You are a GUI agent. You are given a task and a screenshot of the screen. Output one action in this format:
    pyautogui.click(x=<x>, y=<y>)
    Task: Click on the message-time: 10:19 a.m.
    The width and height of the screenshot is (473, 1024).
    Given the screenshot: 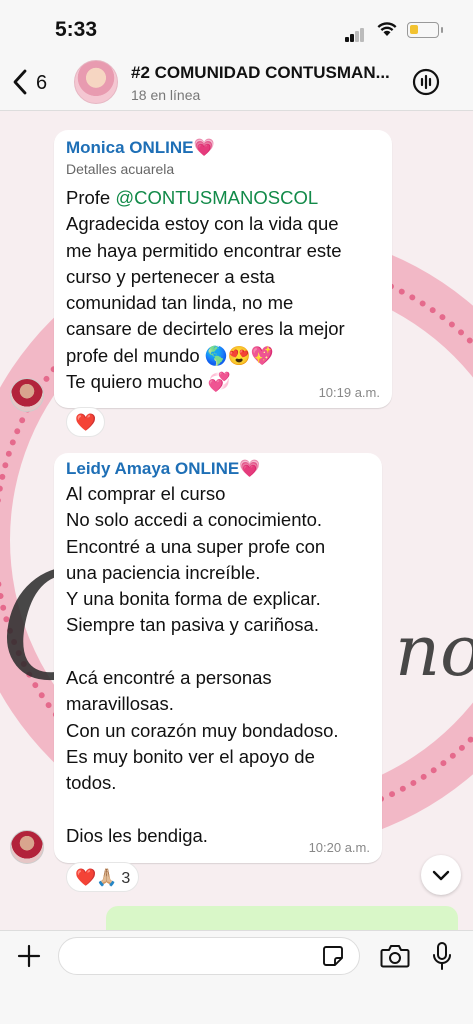 What is the action you would take?
    pyautogui.click(x=349, y=392)
    